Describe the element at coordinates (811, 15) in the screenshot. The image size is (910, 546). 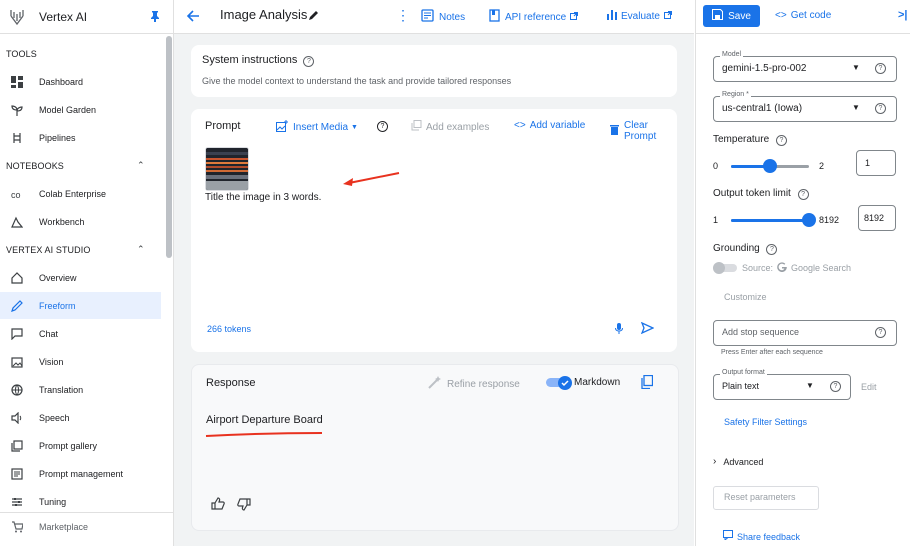
I see `get-code-label: Get code` at that location.